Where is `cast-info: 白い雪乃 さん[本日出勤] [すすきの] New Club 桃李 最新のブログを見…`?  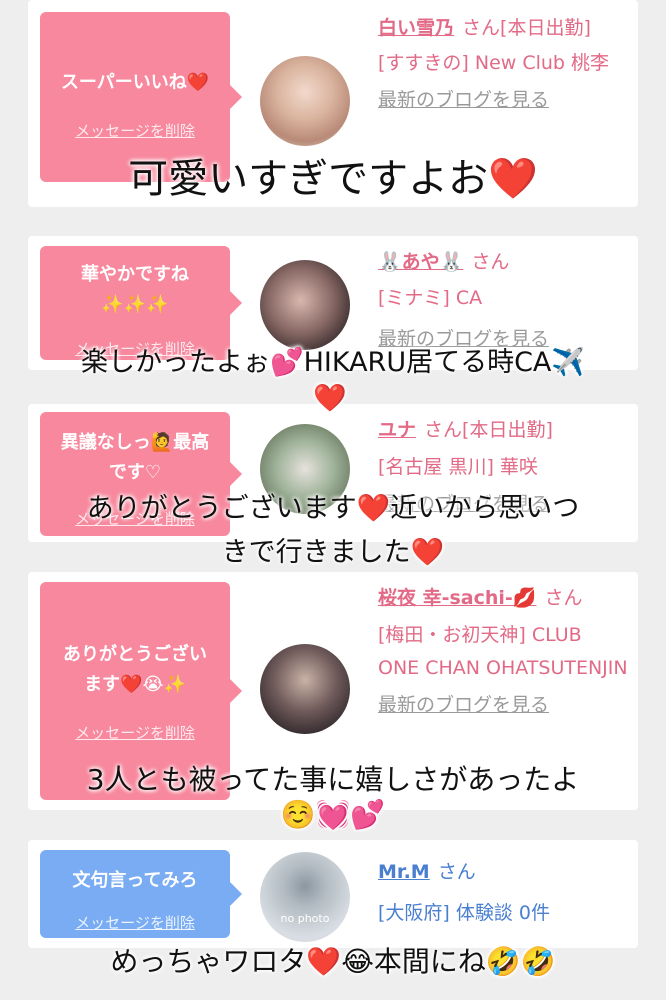 cast-info: 白い雪乃 さん[本日出勤] [すすきの] New Club 桃李 最新のブログを見… is located at coordinates (503, 64).